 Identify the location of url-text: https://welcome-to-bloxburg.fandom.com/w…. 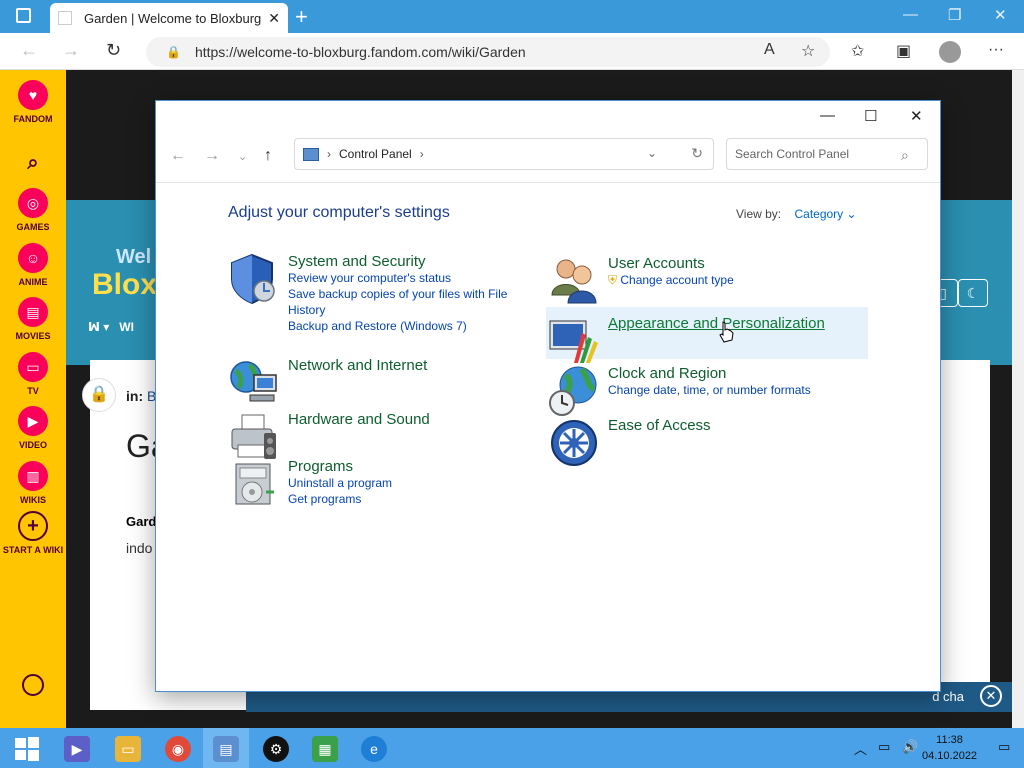
(360, 52).